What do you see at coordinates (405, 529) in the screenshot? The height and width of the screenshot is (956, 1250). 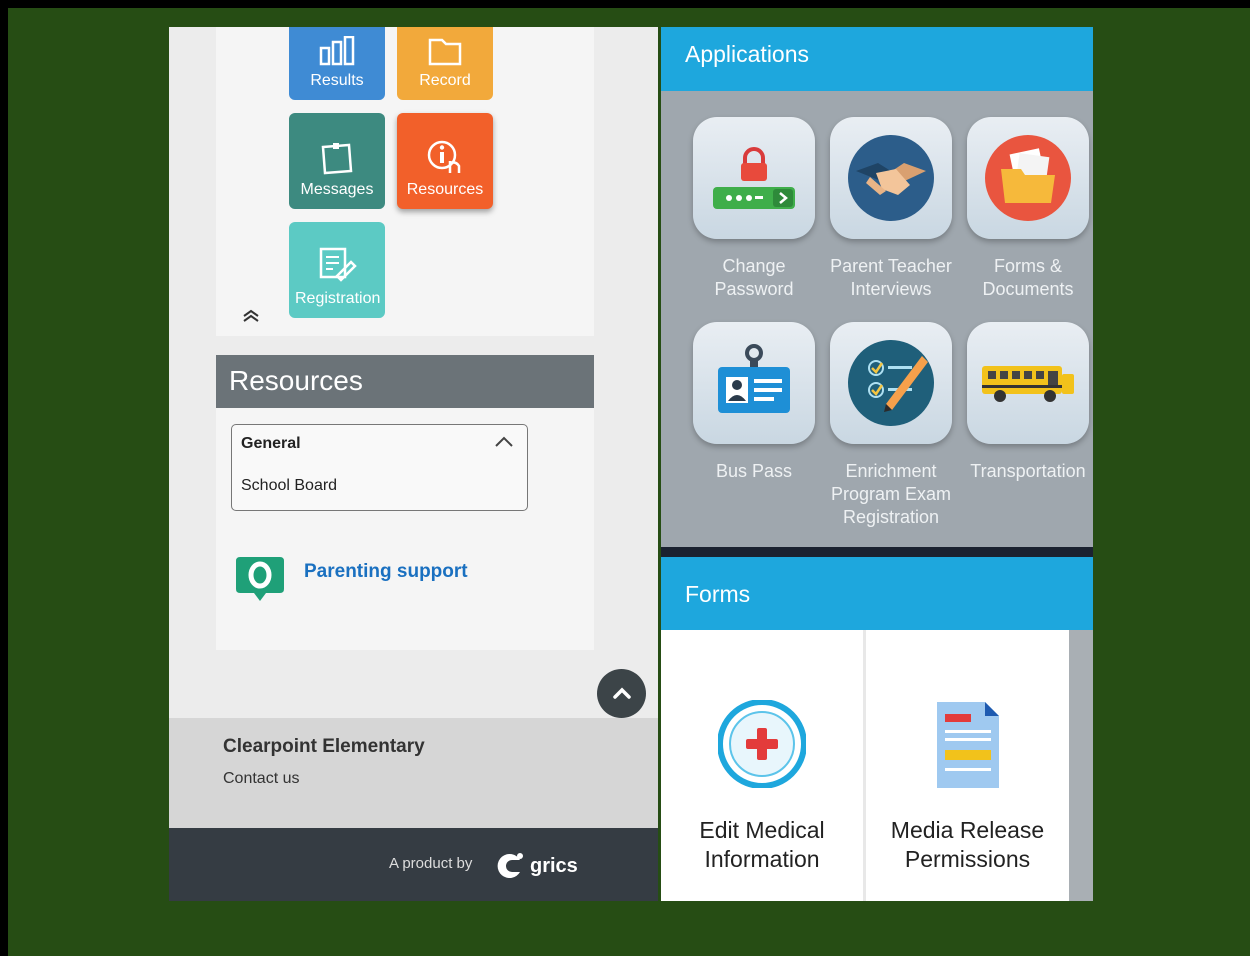 I see `resources-body: General School Board Parenting support` at bounding box center [405, 529].